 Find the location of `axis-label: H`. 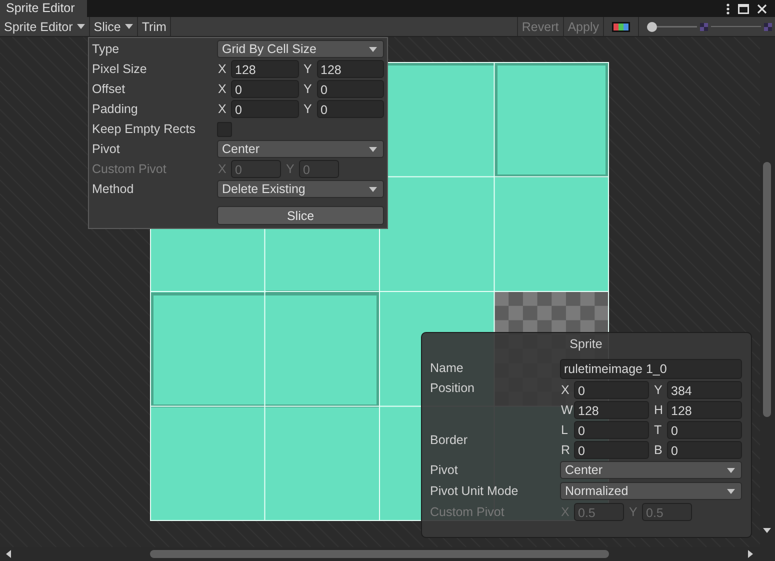

axis-label: H is located at coordinates (658, 410).